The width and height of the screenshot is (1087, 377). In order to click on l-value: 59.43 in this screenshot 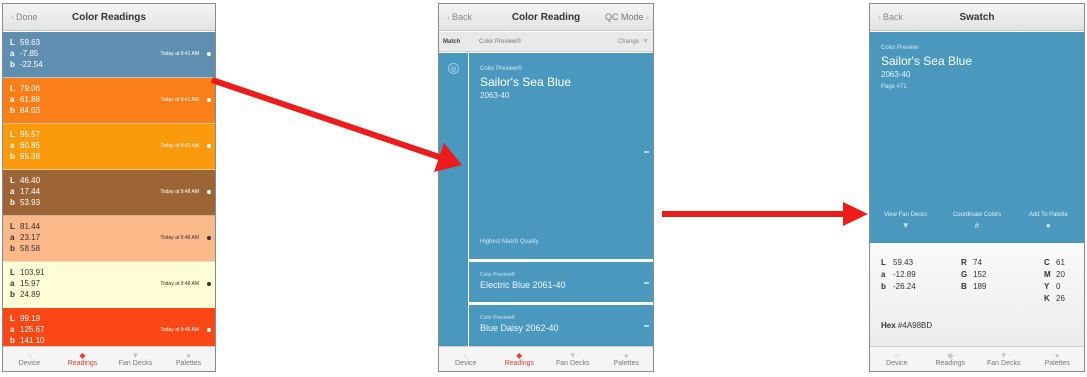, I will do `click(903, 262)`.